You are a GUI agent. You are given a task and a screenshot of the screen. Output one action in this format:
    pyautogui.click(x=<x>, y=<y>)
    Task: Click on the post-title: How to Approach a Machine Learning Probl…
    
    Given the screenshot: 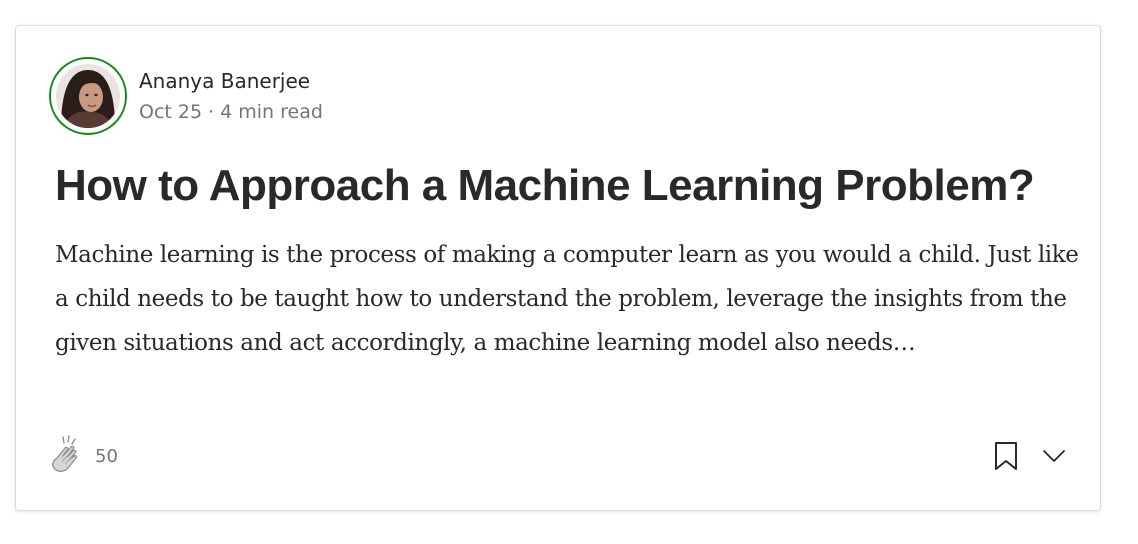 What is the action you would take?
    pyautogui.click(x=545, y=186)
    